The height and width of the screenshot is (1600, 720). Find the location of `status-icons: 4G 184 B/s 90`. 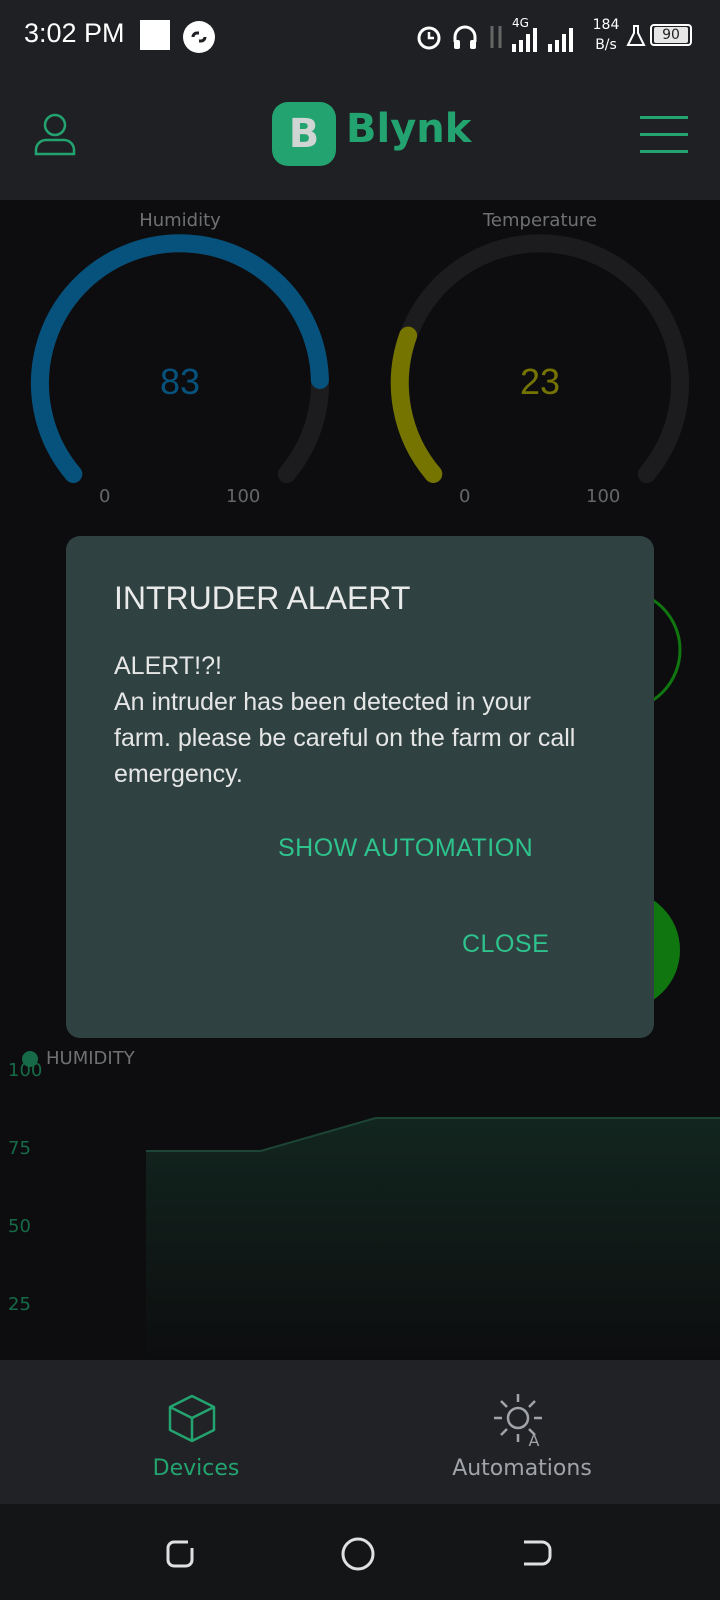

status-icons: 4G 184 B/s 90 is located at coordinates (554, 36).